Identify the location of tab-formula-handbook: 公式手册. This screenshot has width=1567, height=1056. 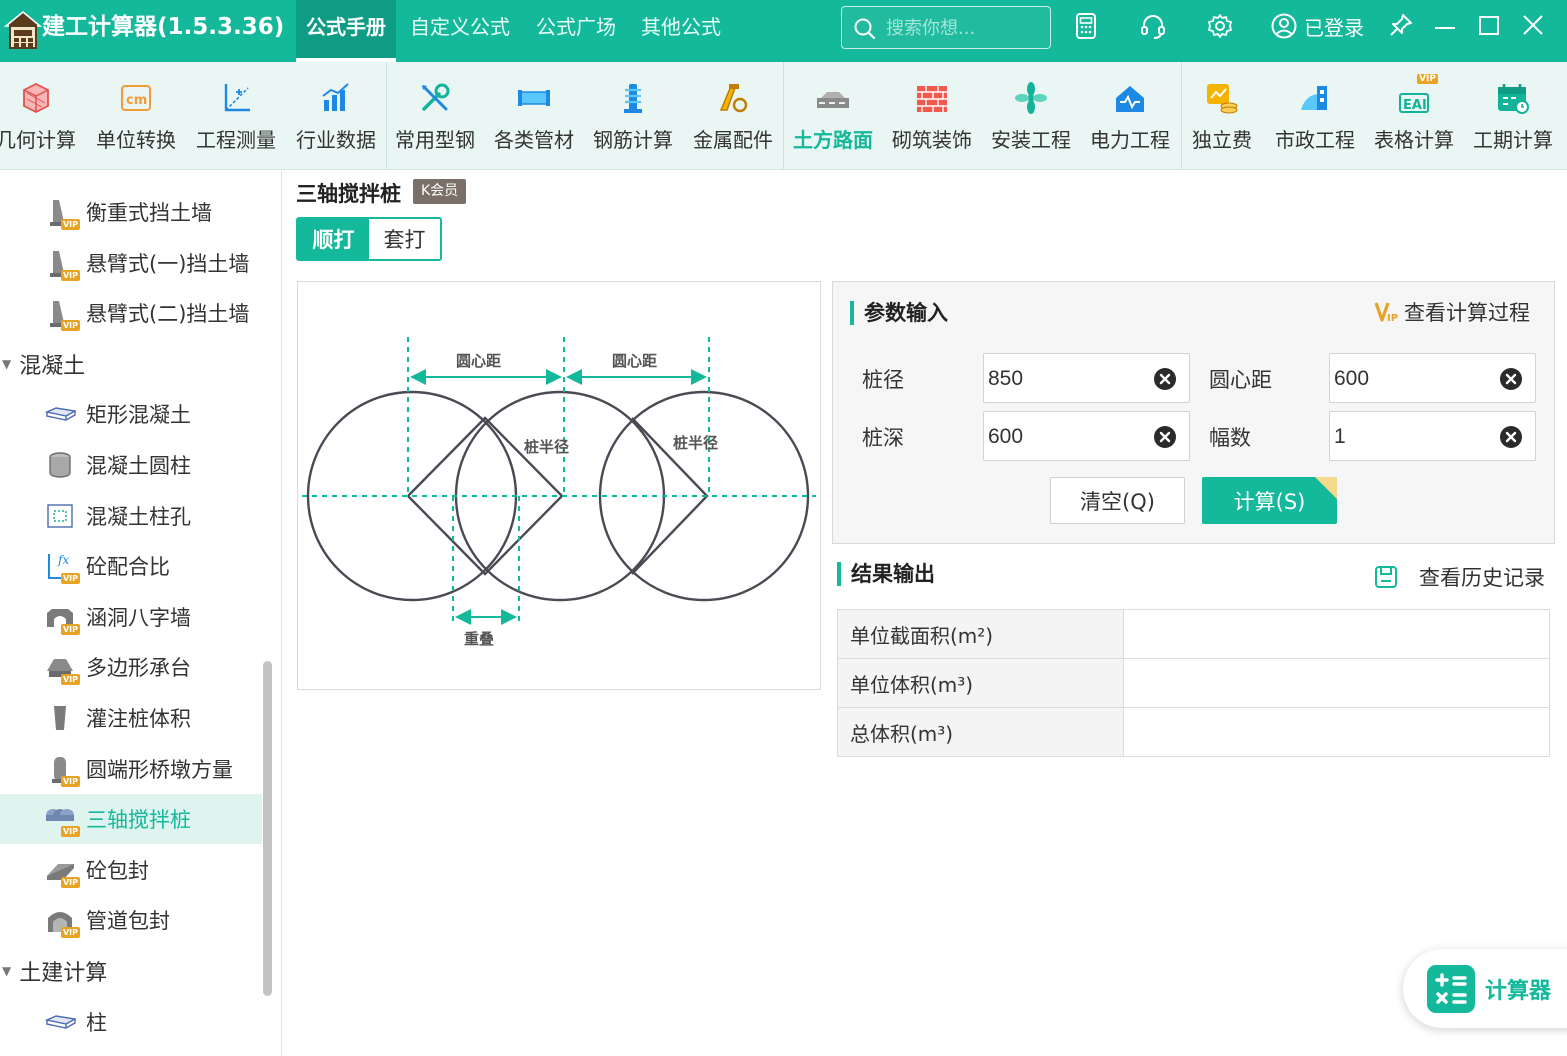
(346, 31).